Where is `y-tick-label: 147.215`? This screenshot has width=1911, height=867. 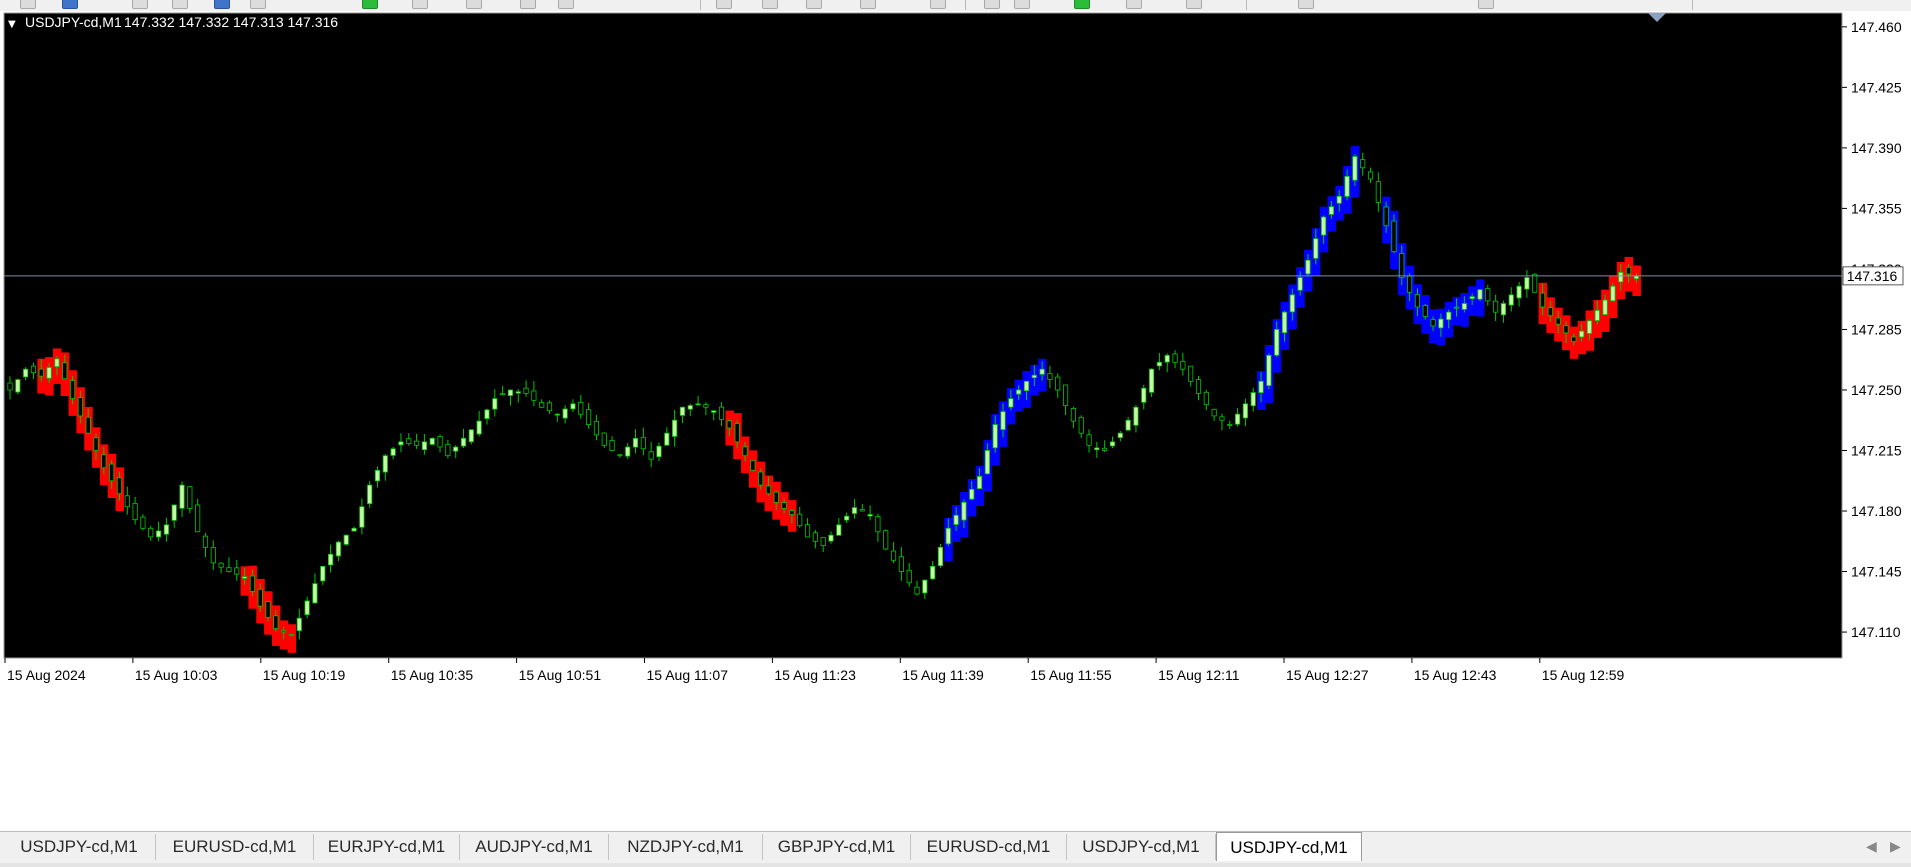
y-tick-label: 147.215 is located at coordinates (1876, 450).